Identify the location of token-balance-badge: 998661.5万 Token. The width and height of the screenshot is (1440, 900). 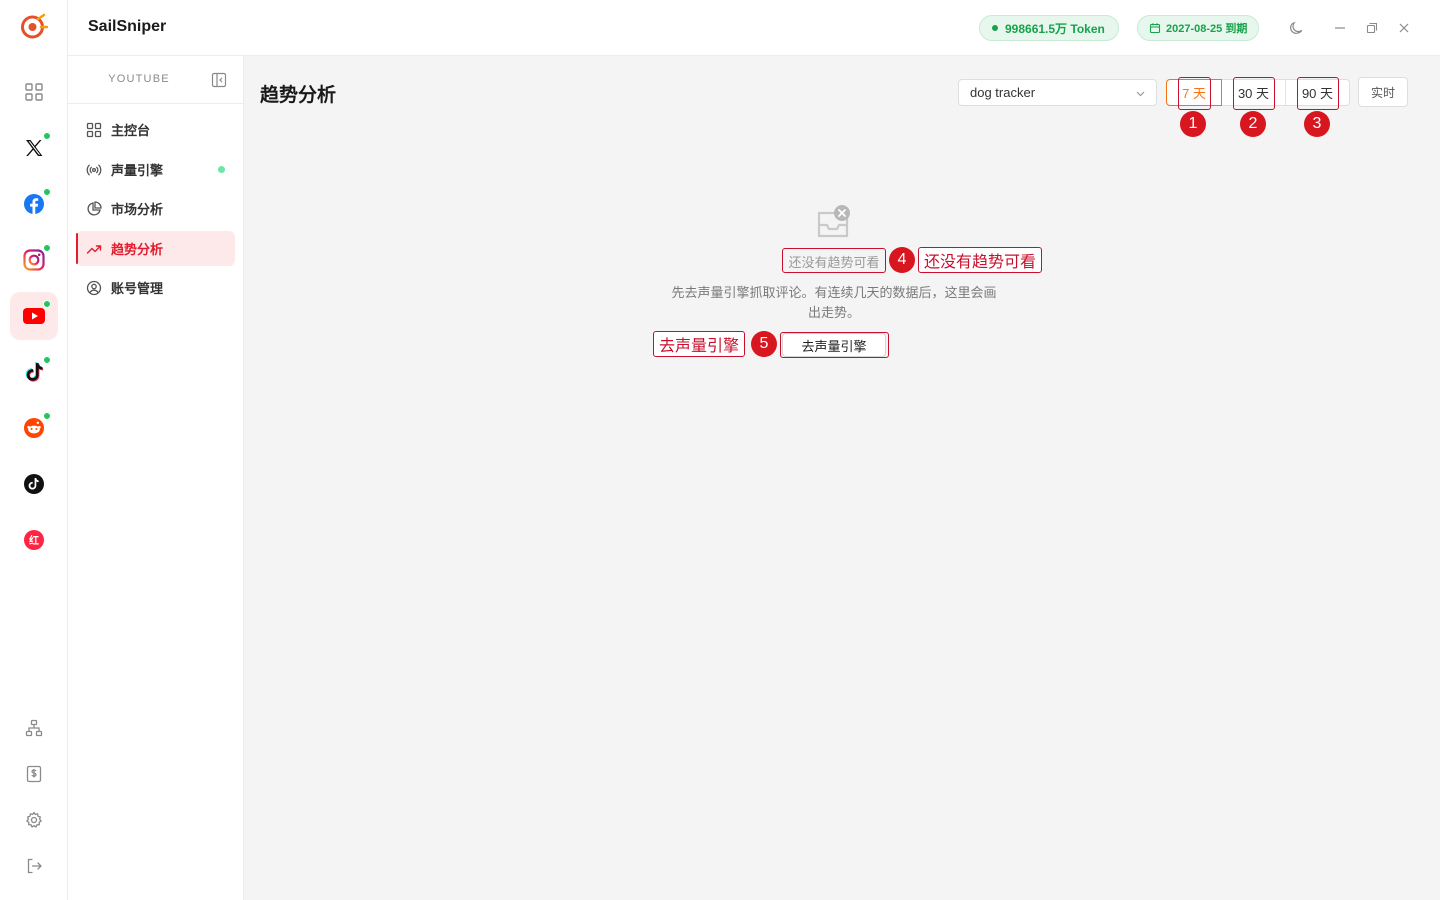
(1049, 28).